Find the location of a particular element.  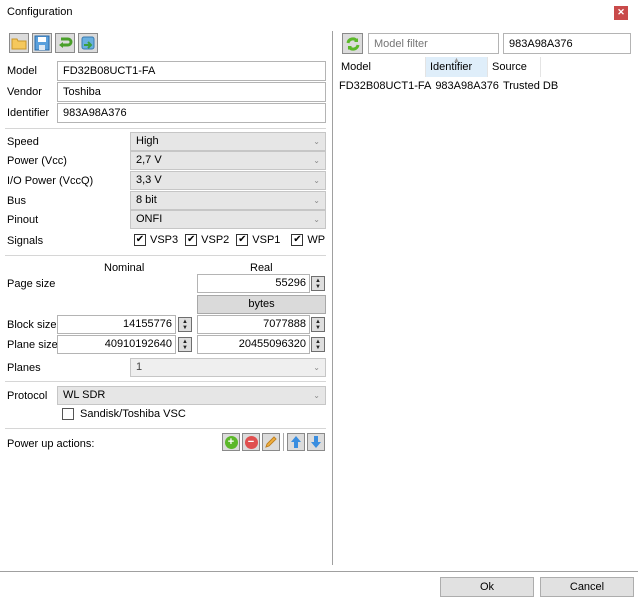

signal-wp-checkbox: ✔ WP is located at coordinates (308, 240).